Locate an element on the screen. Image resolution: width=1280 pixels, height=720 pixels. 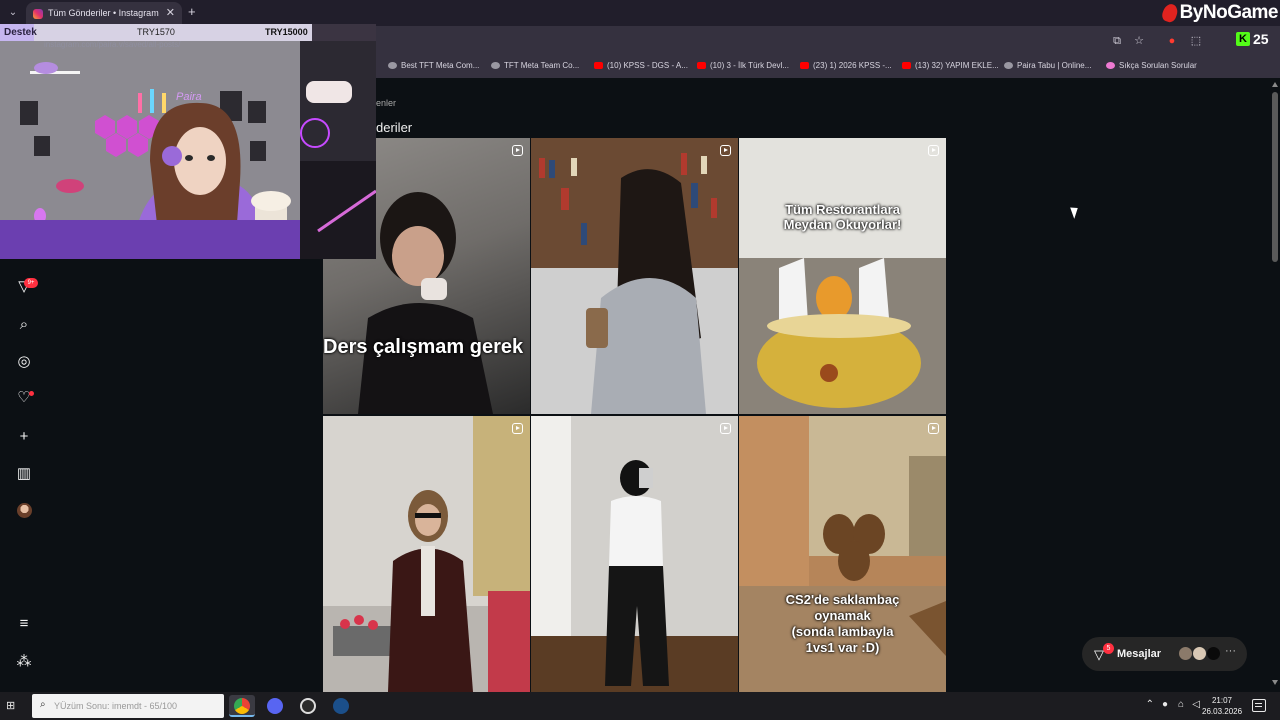
tft-icon is located at coordinates (392, 65).